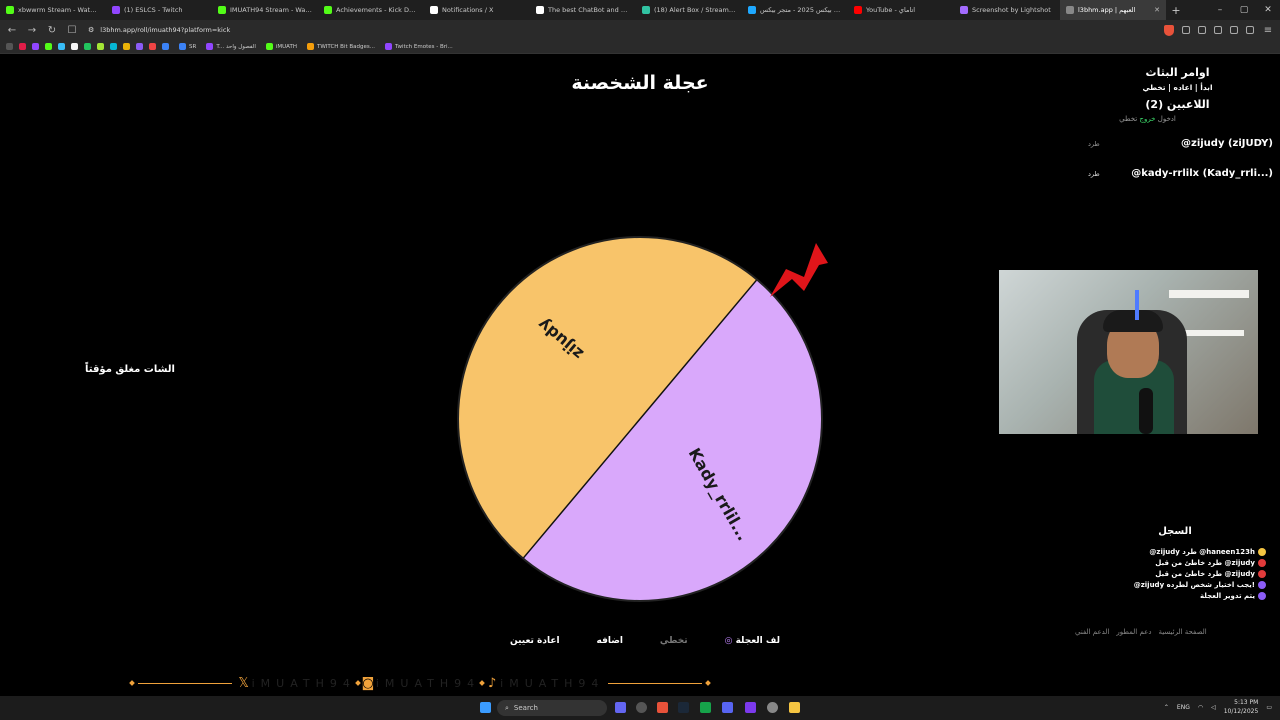  Describe the element at coordinates (1234, 30) in the screenshot. I see `sidebar-icon` at that location.